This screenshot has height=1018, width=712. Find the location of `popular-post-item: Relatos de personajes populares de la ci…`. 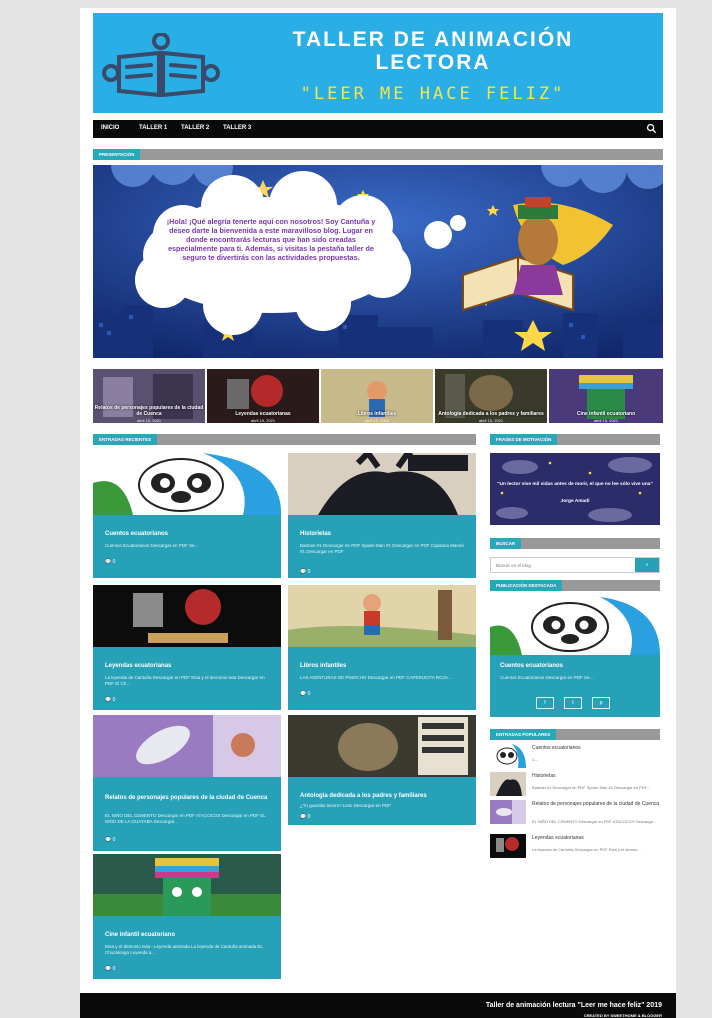

popular-post-item: Relatos de personajes populares de la ci… is located at coordinates (575, 812).